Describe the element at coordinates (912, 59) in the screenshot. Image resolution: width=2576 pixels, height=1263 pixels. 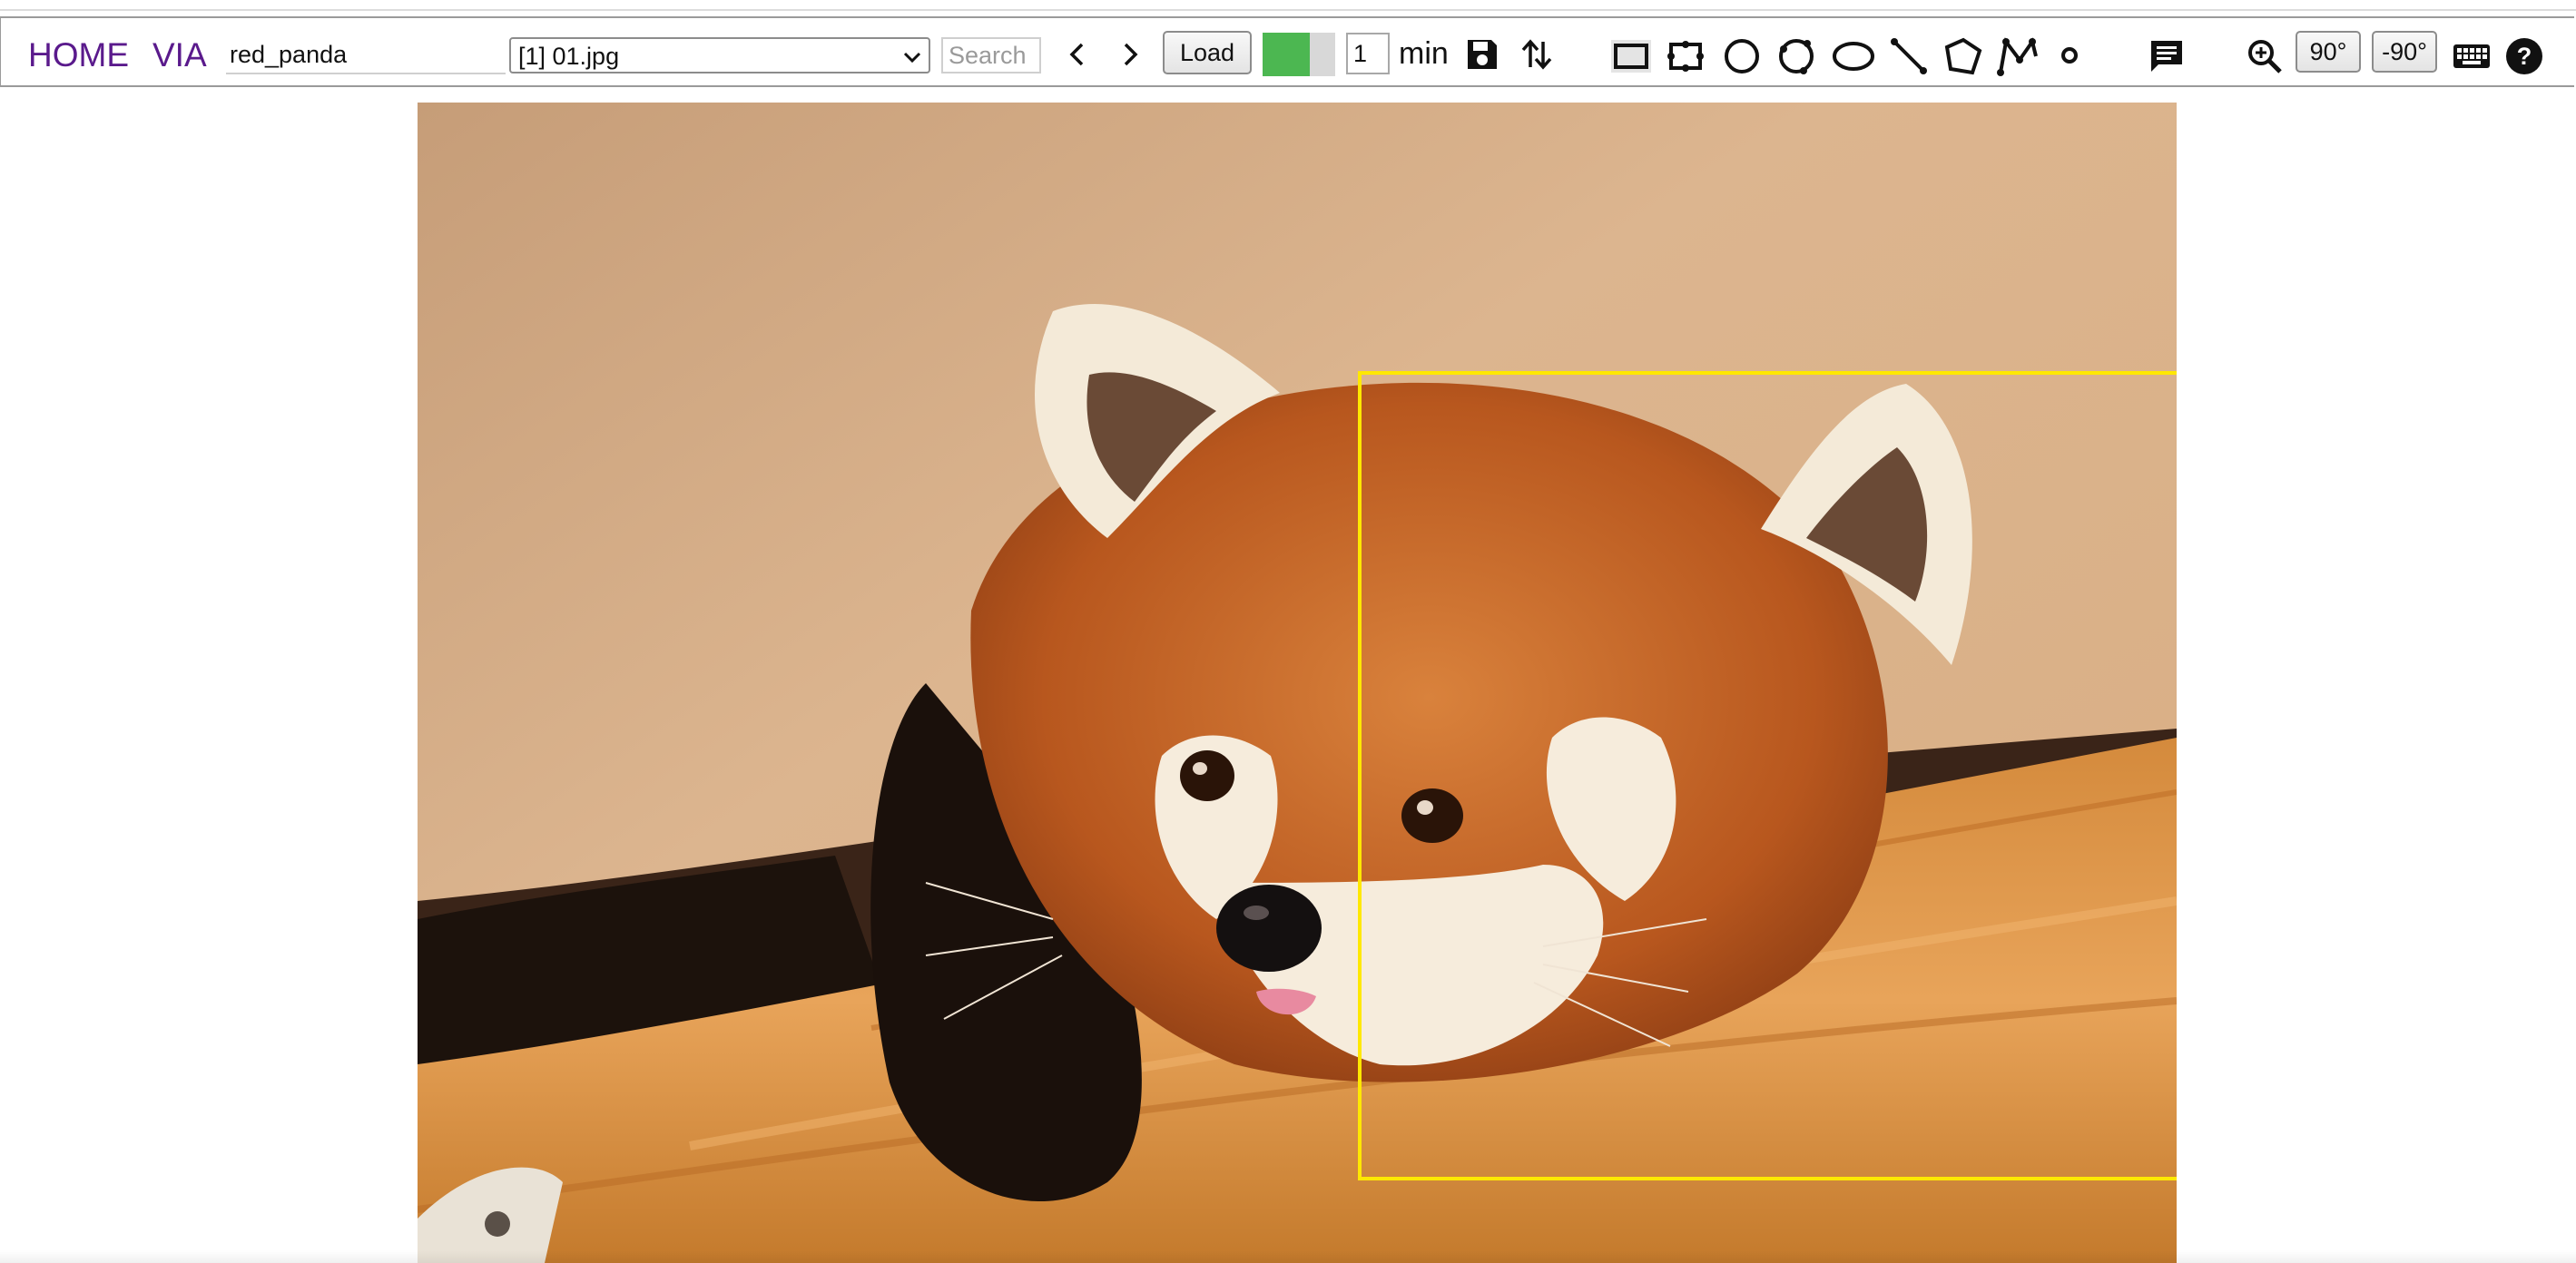
I see `chevron-down-icon` at that location.